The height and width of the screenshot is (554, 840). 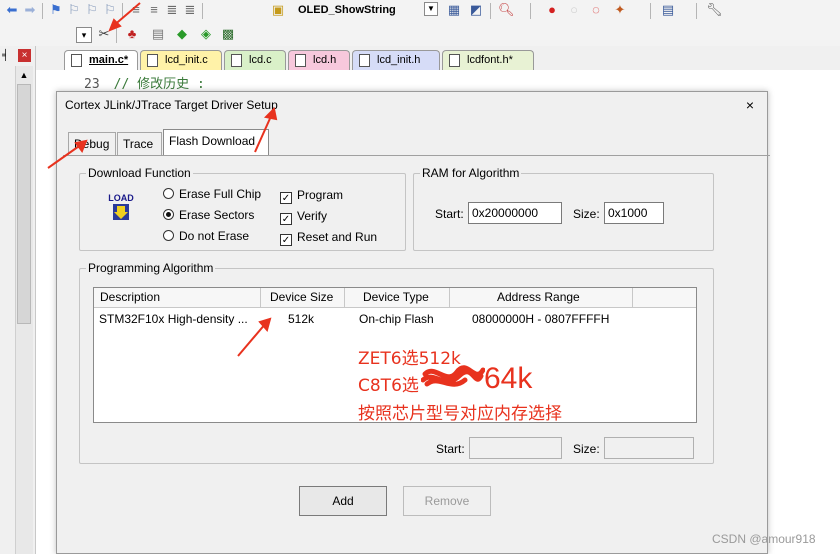 I want to click on program-checkbox: ✓ Program, so click(x=311, y=196).